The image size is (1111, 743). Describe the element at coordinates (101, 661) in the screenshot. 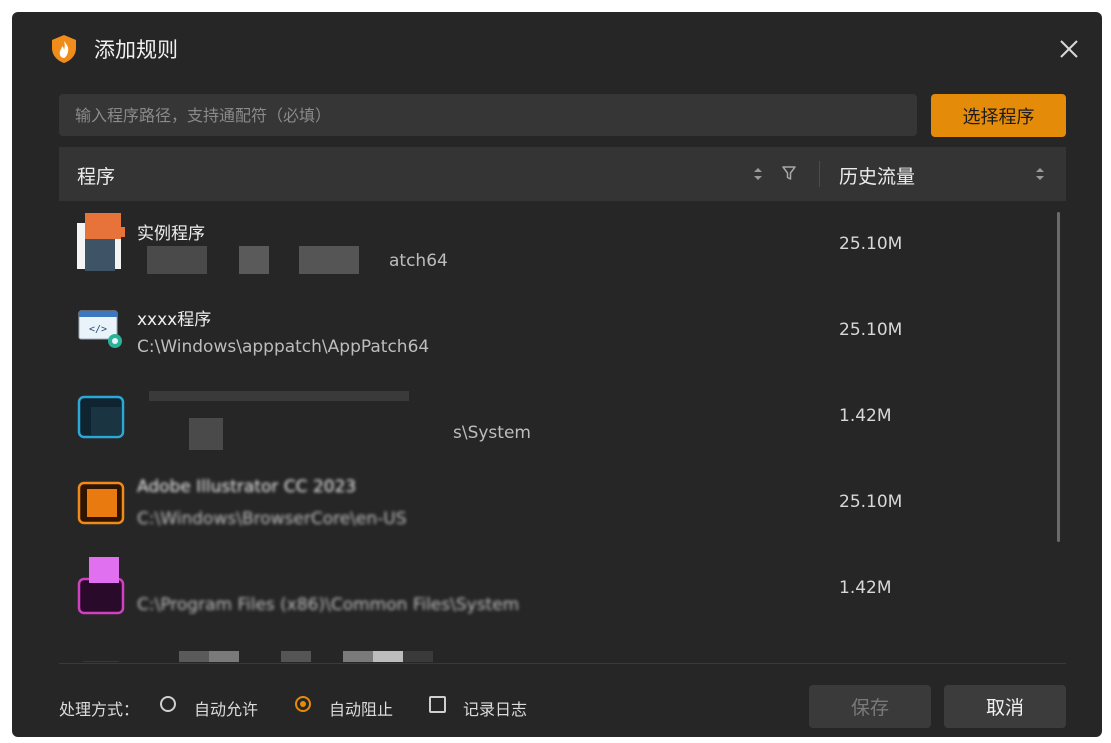

I see `purple-app-icon` at that location.